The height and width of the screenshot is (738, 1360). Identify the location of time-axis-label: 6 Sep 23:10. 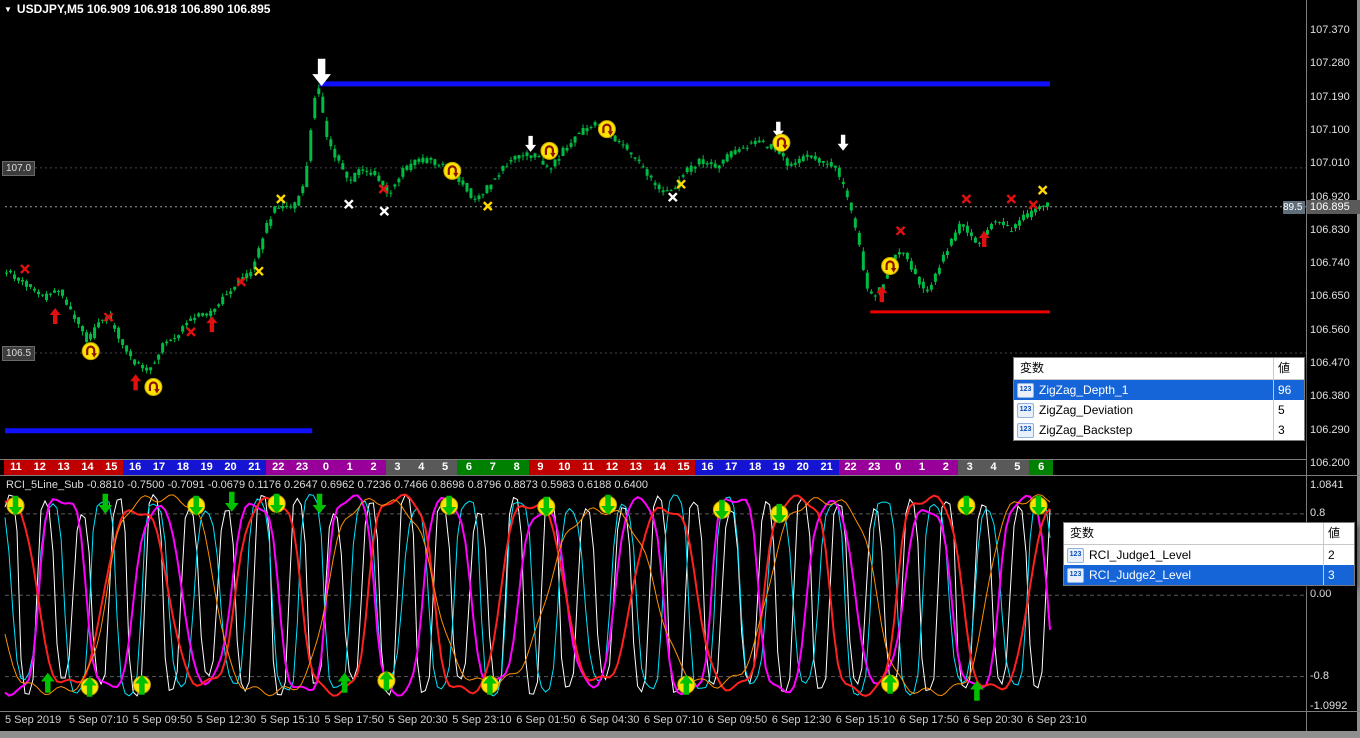
(1057, 720).